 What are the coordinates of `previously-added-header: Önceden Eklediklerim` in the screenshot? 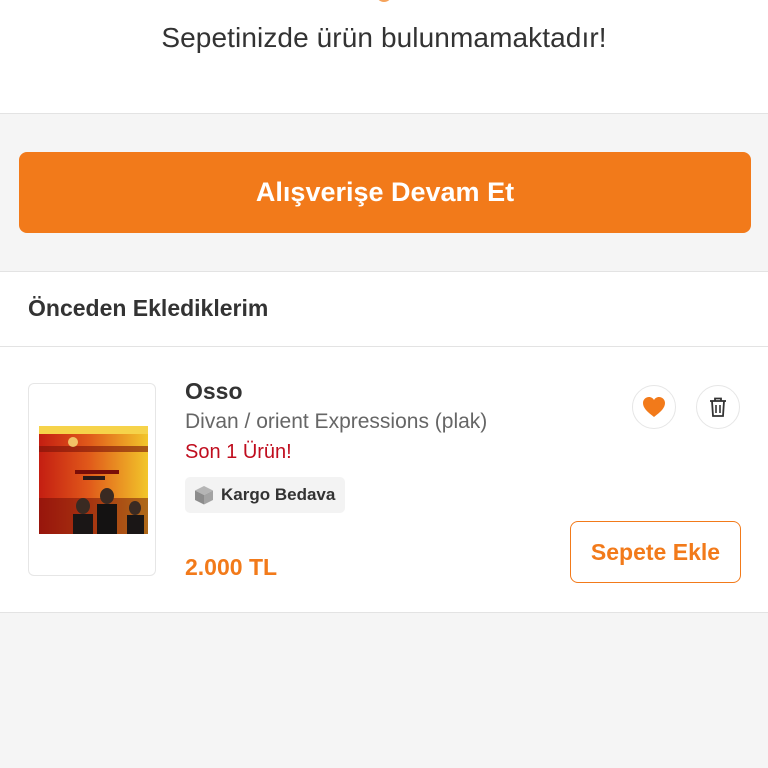 It's located at (384, 309).